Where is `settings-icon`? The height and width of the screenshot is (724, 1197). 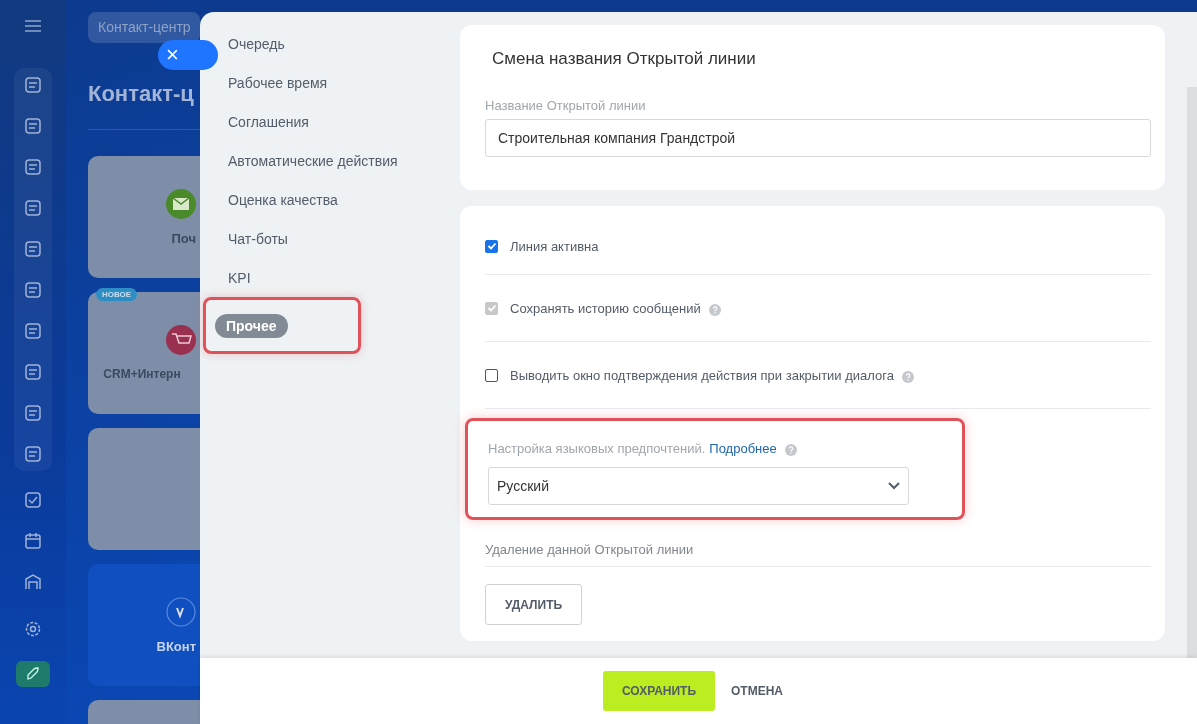 settings-icon is located at coordinates (33, 629).